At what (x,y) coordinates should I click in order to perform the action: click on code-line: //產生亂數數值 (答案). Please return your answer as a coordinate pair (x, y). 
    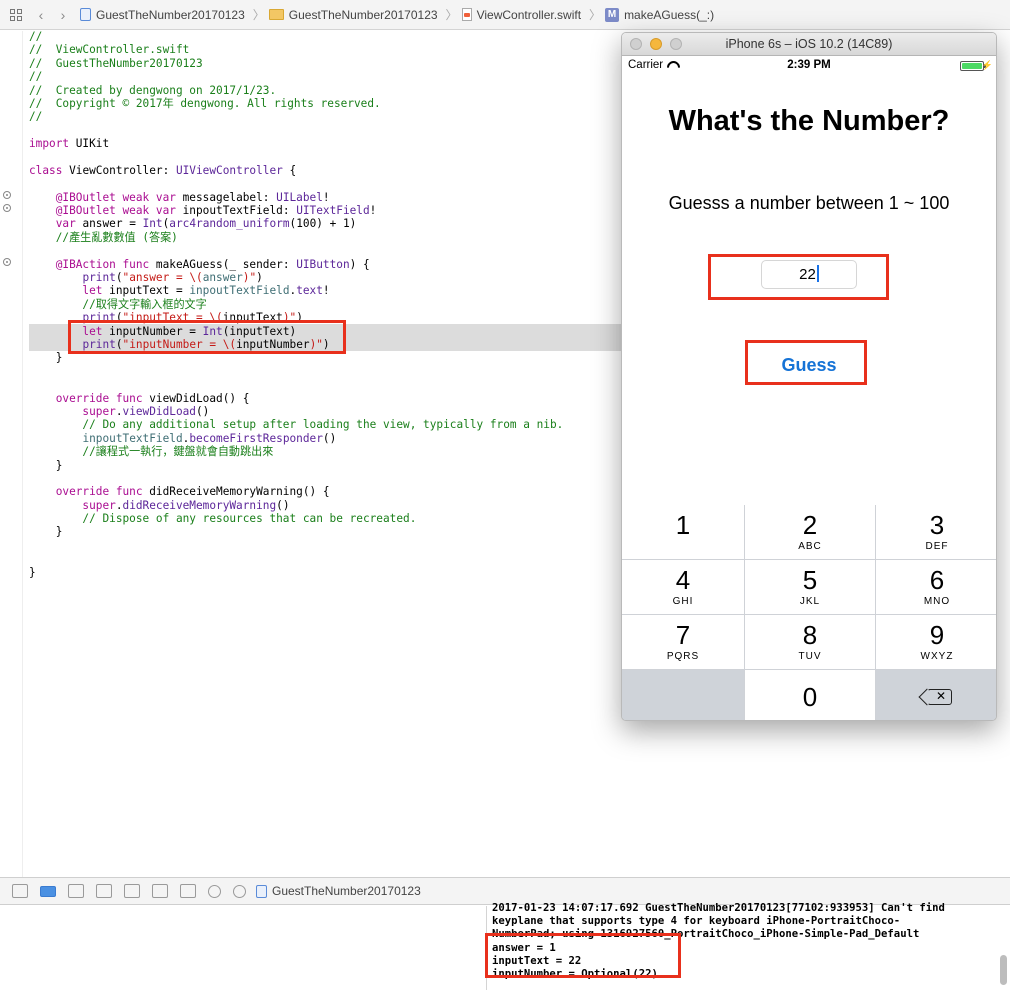
    Looking at the image, I should click on (329, 237).